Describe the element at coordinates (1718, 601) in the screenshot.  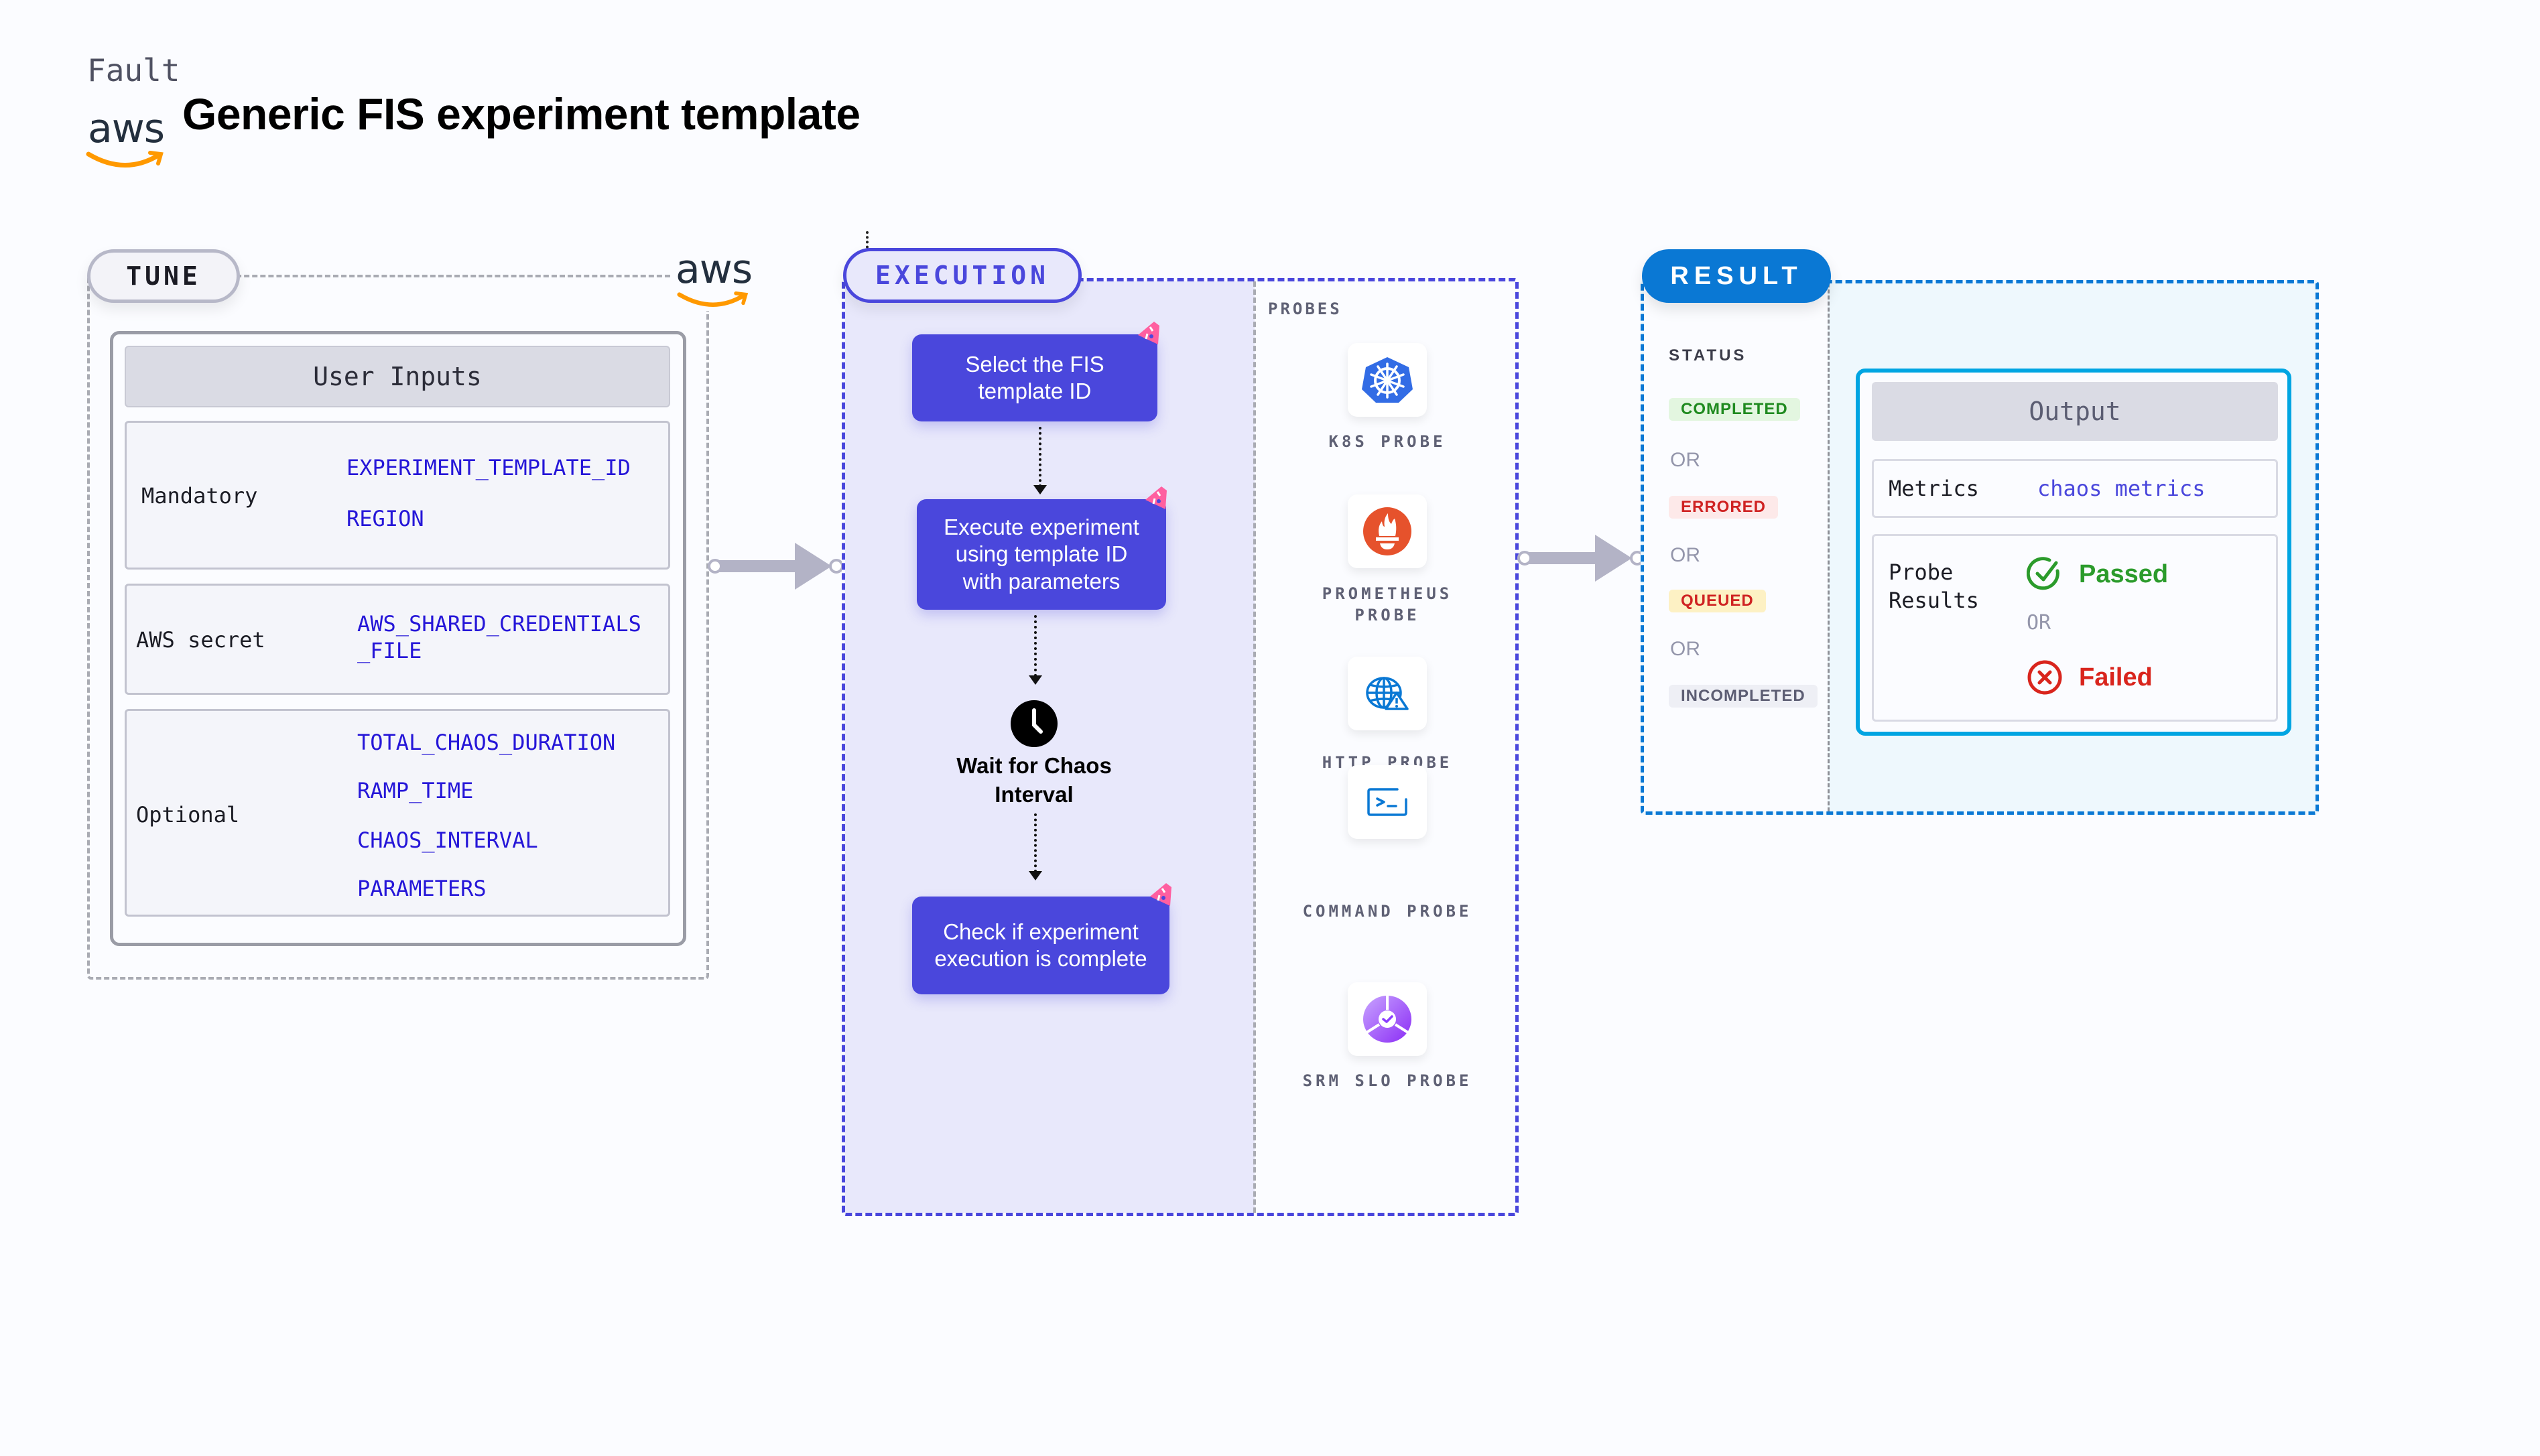
I see `status-badge-queued: QUEUED` at that location.